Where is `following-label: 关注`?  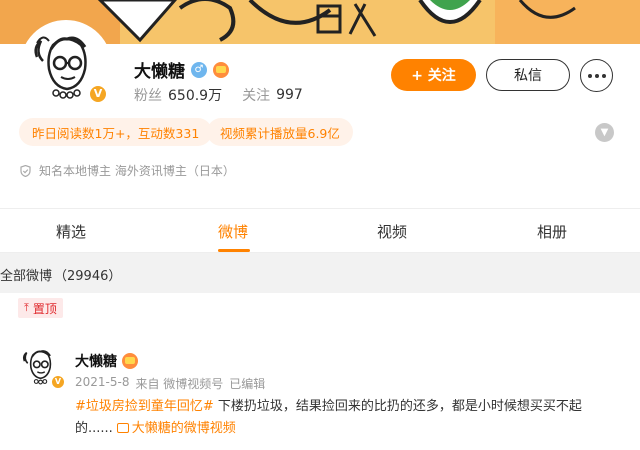 following-label: 关注 is located at coordinates (256, 96).